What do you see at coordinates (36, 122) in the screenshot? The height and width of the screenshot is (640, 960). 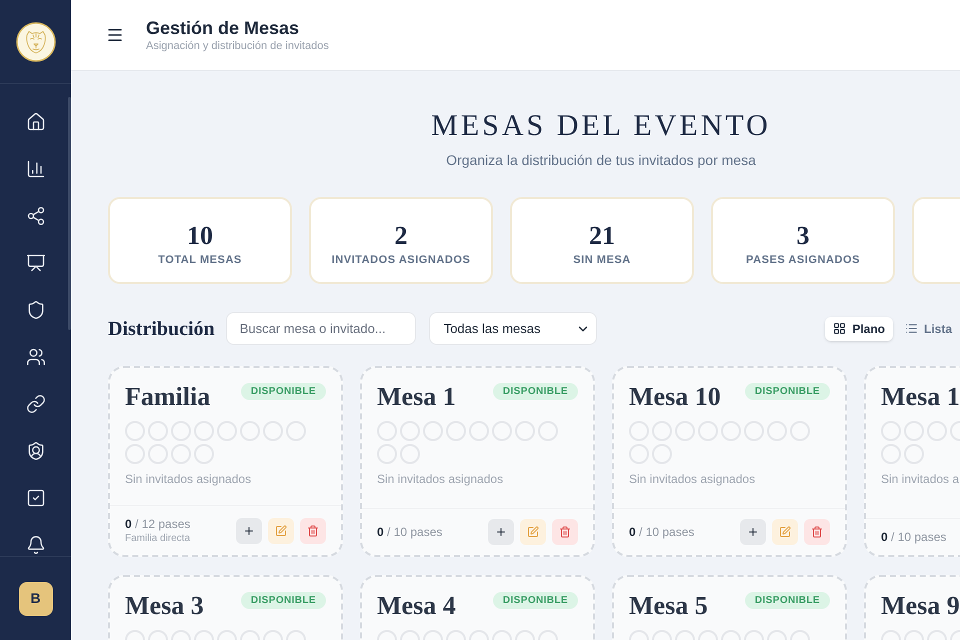 I see `home-icon` at bounding box center [36, 122].